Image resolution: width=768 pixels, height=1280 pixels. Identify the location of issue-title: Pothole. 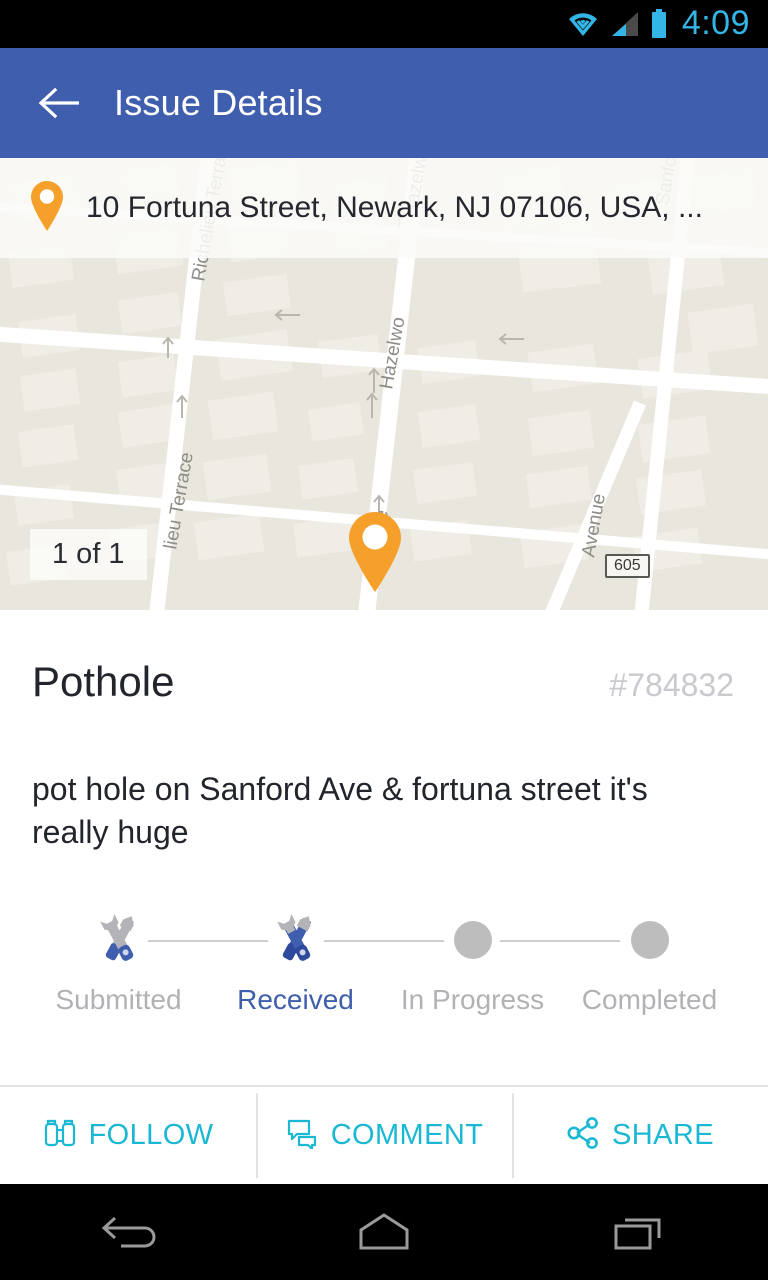
(103, 681).